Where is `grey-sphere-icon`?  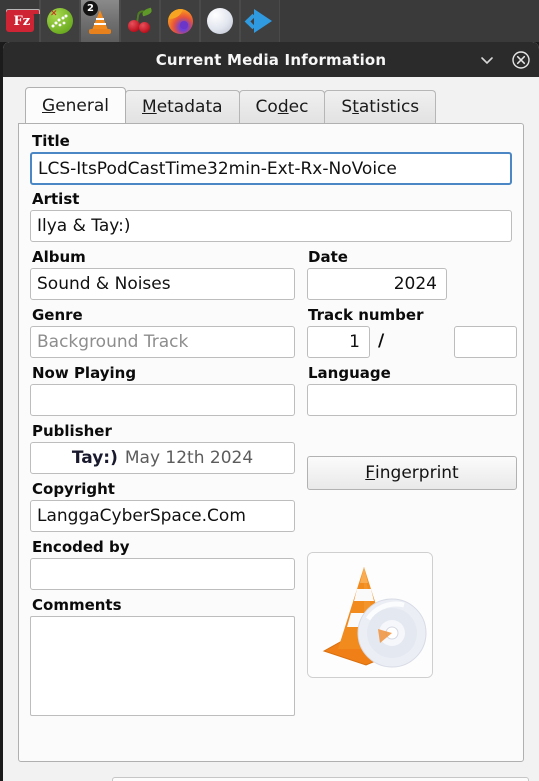
grey-sphere-icon is located at coordinates (220, 21).